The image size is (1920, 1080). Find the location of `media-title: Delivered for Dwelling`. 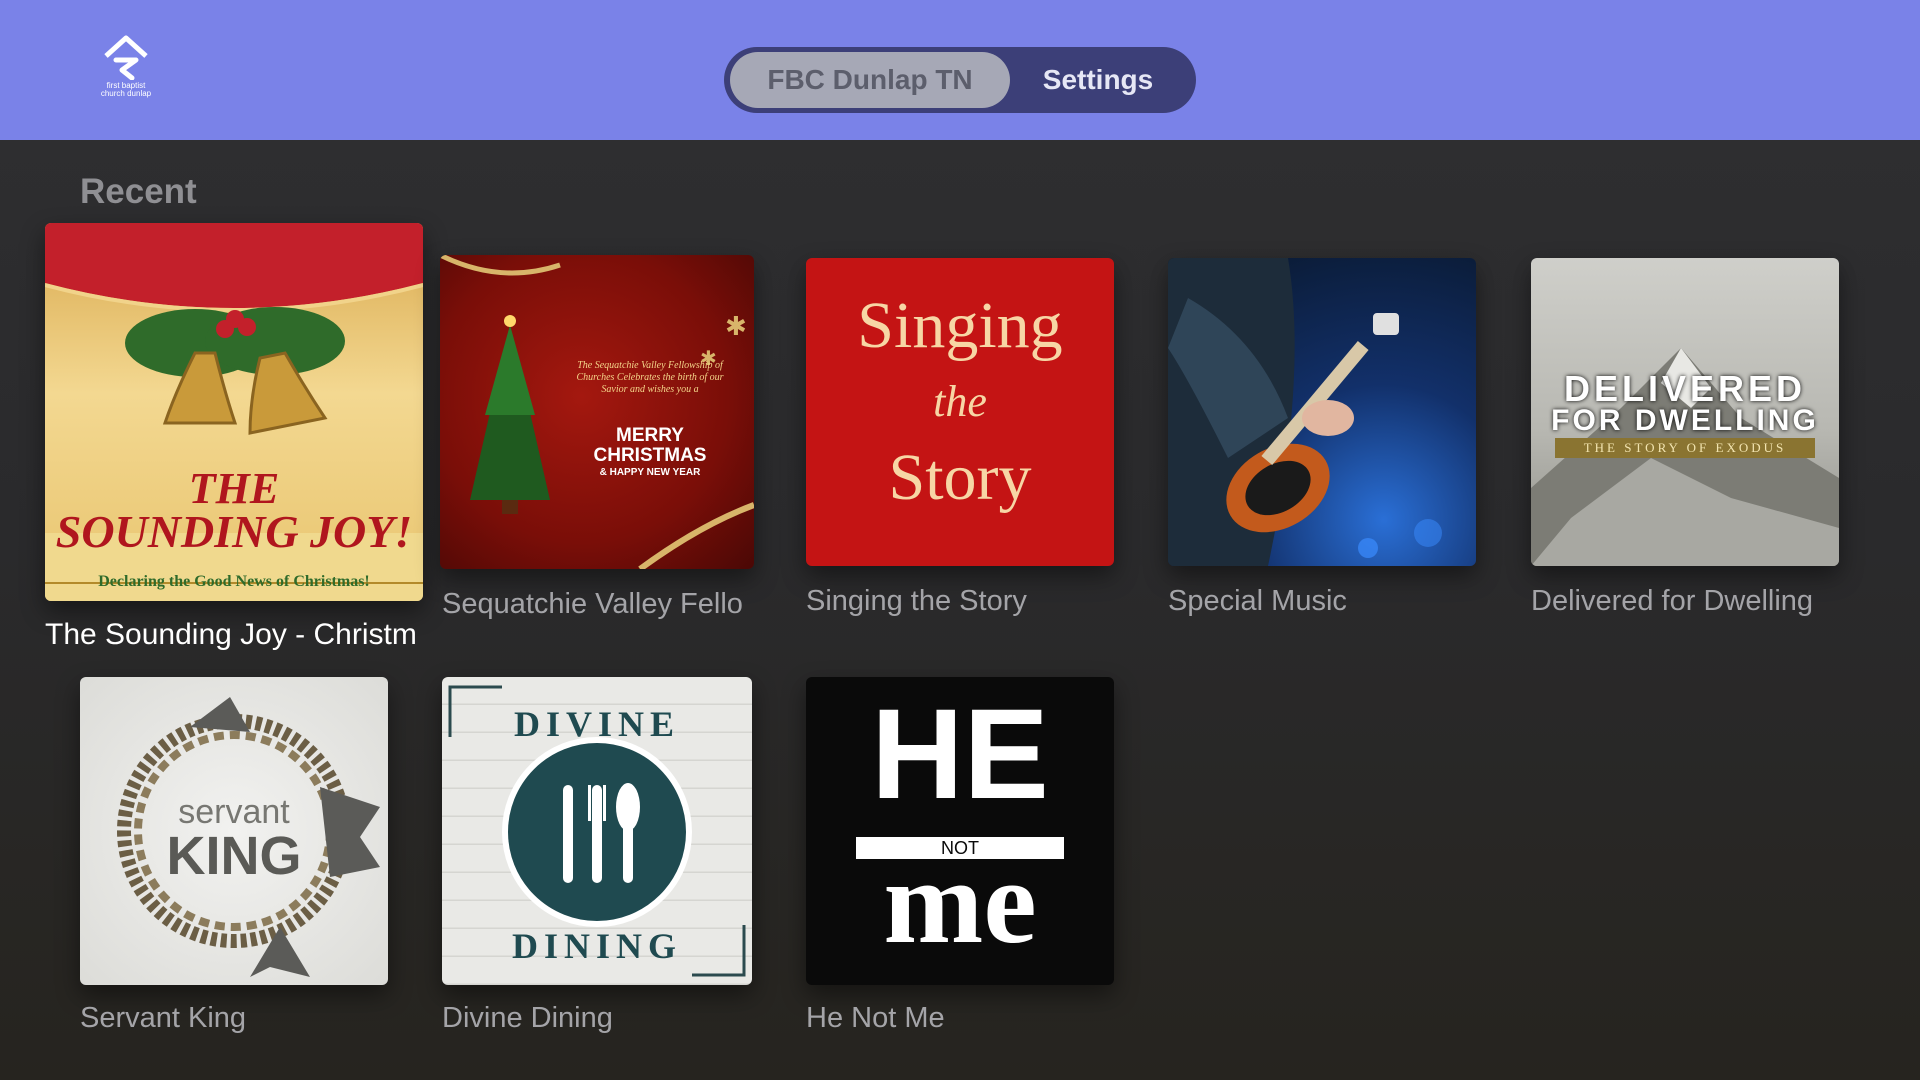

media-title: Delivered for Dwelling is located at coordinates (1672, 601).